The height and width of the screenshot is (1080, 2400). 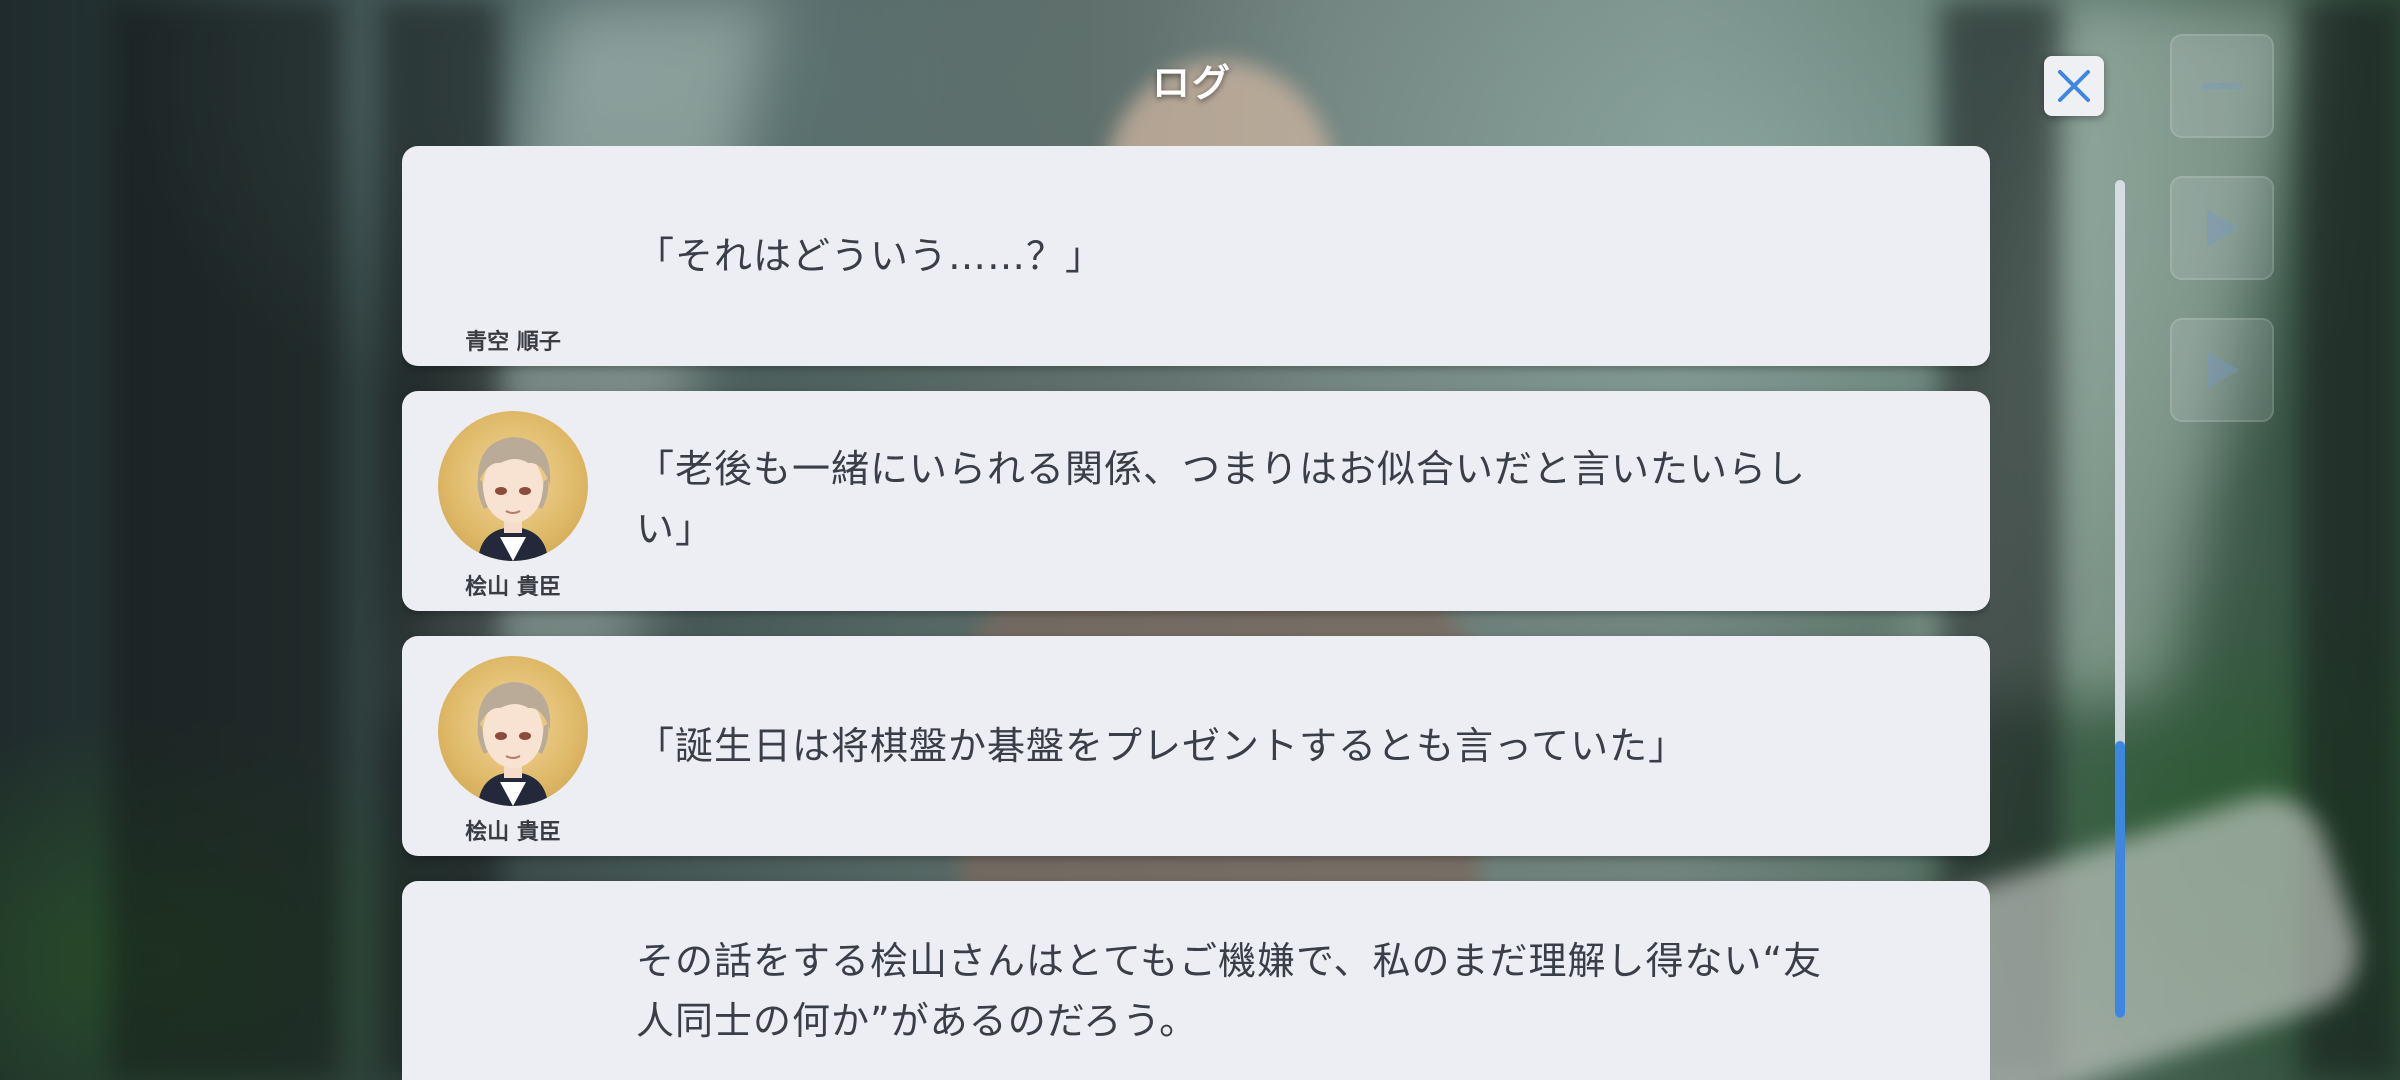 I want to click on log-message: 「誕生日は将棋盤か碁盤をプレゼントするとも言っていた」, so click(x=1162, y=746).